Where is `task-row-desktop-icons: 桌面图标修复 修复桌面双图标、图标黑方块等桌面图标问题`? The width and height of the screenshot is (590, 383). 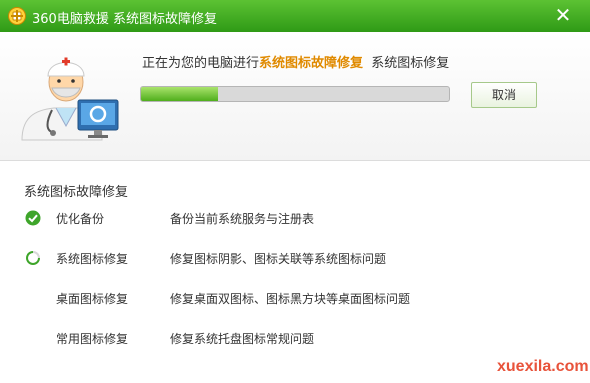
task-row-desktop-icons: 桌面图标修复 修复桌面双图标、图标黑方块等桌面图标问题 is located at coordinates (295, 298).